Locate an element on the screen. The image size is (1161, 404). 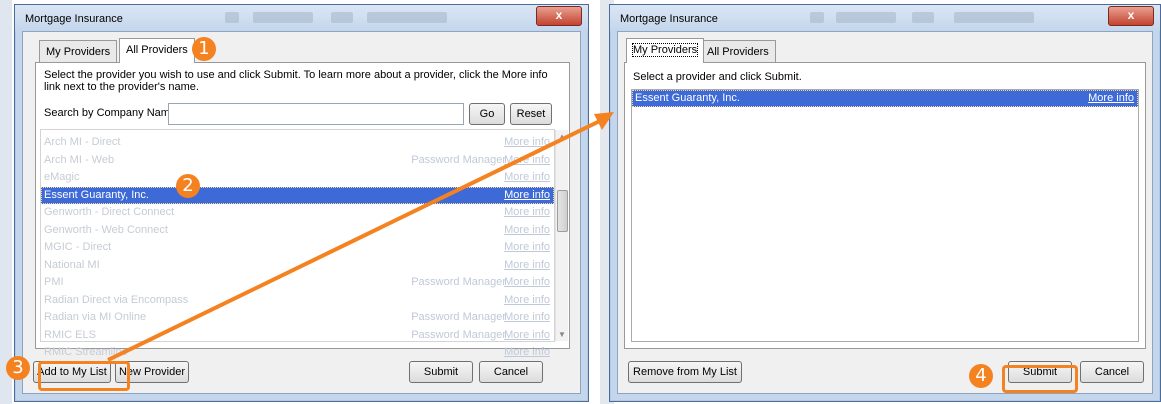
step-3-callout: 3 is located at coordinates (18, 368).